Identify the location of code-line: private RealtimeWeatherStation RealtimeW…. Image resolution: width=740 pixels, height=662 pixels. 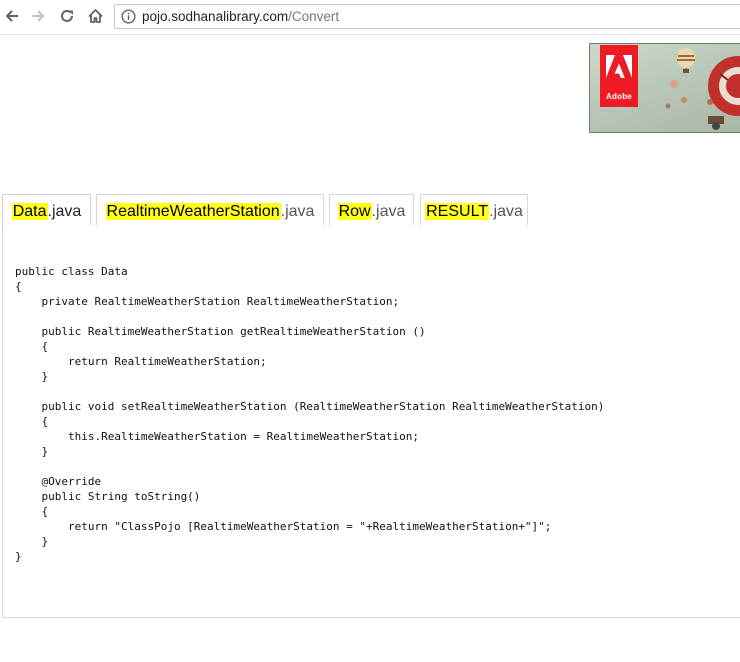
(207, 301).